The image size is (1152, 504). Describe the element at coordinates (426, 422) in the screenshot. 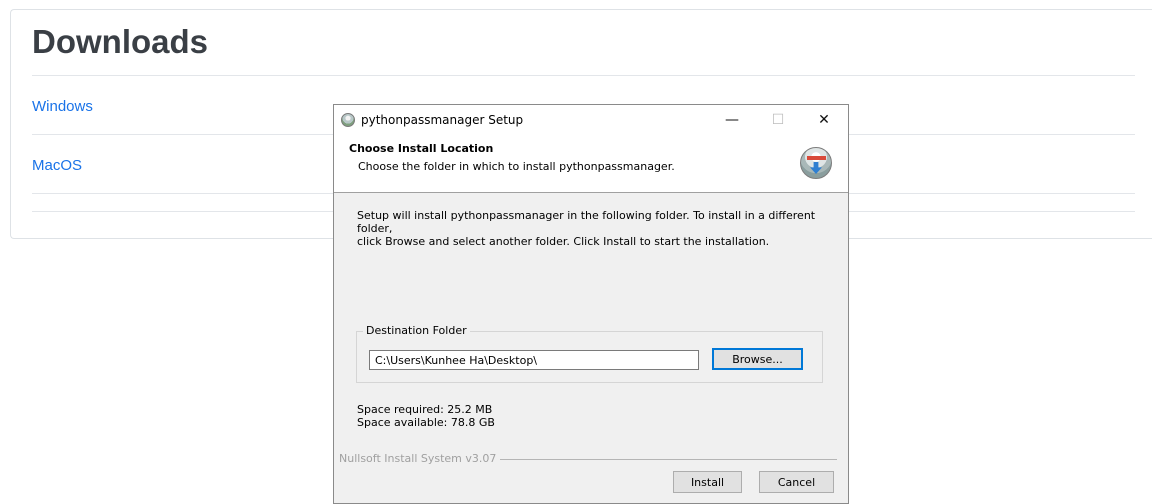

I see `space-available-text: Space available: 78.8 GB` at that location.